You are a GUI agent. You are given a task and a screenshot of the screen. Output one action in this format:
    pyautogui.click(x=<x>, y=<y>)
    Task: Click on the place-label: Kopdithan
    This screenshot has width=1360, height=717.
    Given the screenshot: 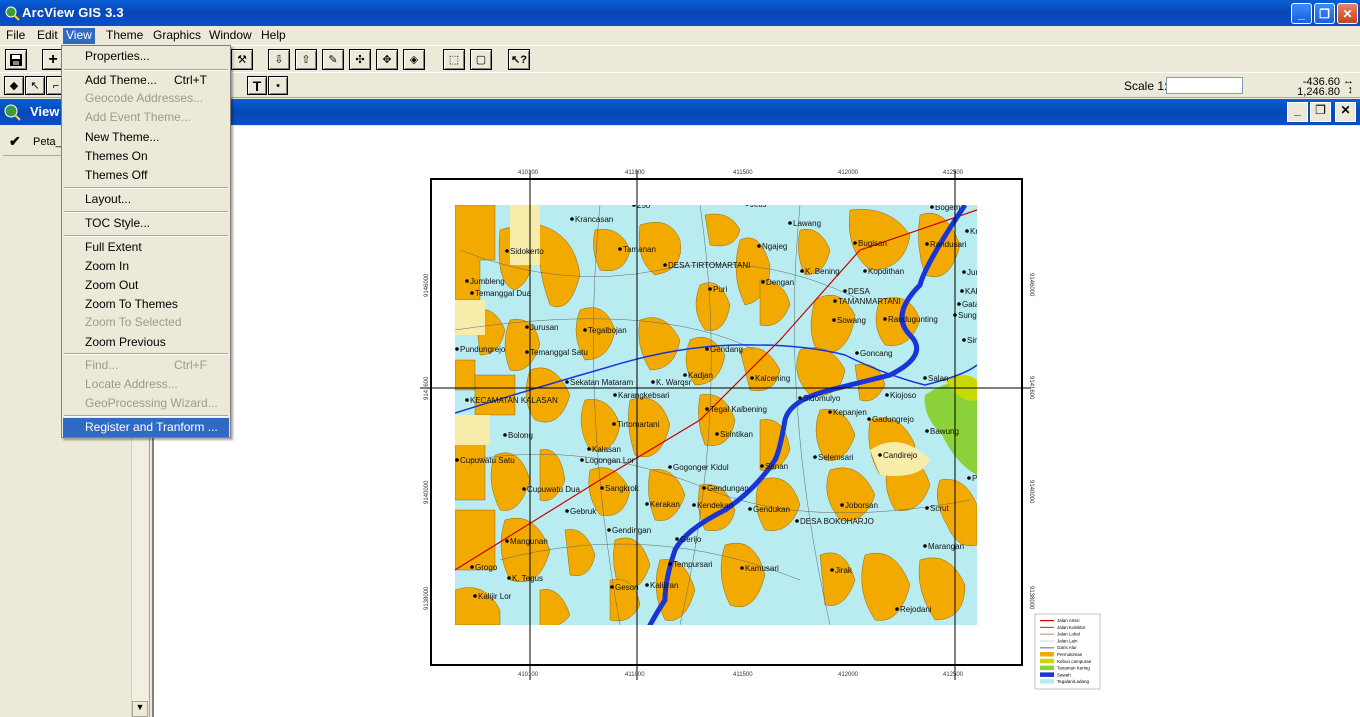 What is the action you would take?
    pyautogui.click(x=886, y=271)
    